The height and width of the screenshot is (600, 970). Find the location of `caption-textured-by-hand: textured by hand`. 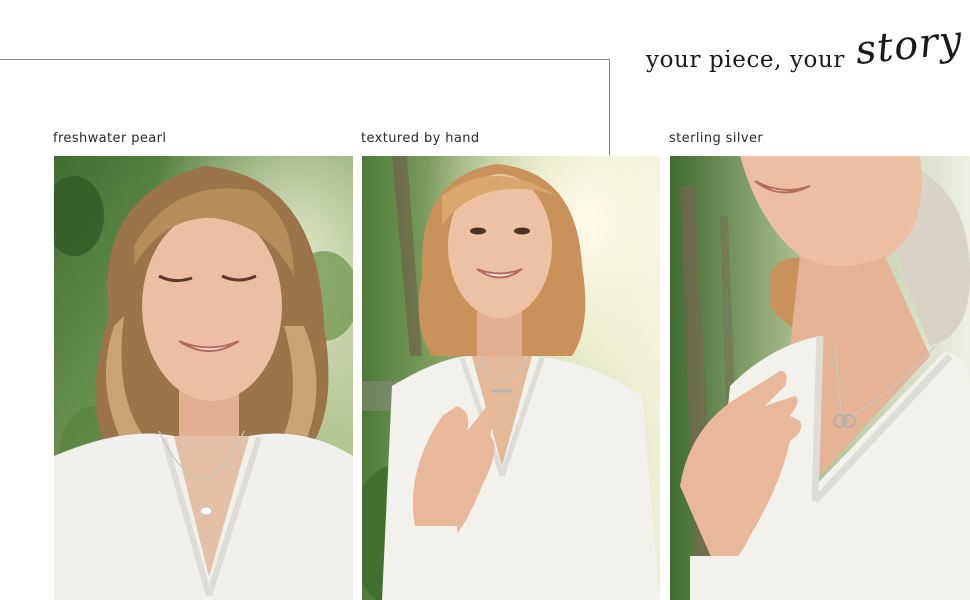

caption-textured-by-hand: textured by hand is located at coordinates (420, 138).